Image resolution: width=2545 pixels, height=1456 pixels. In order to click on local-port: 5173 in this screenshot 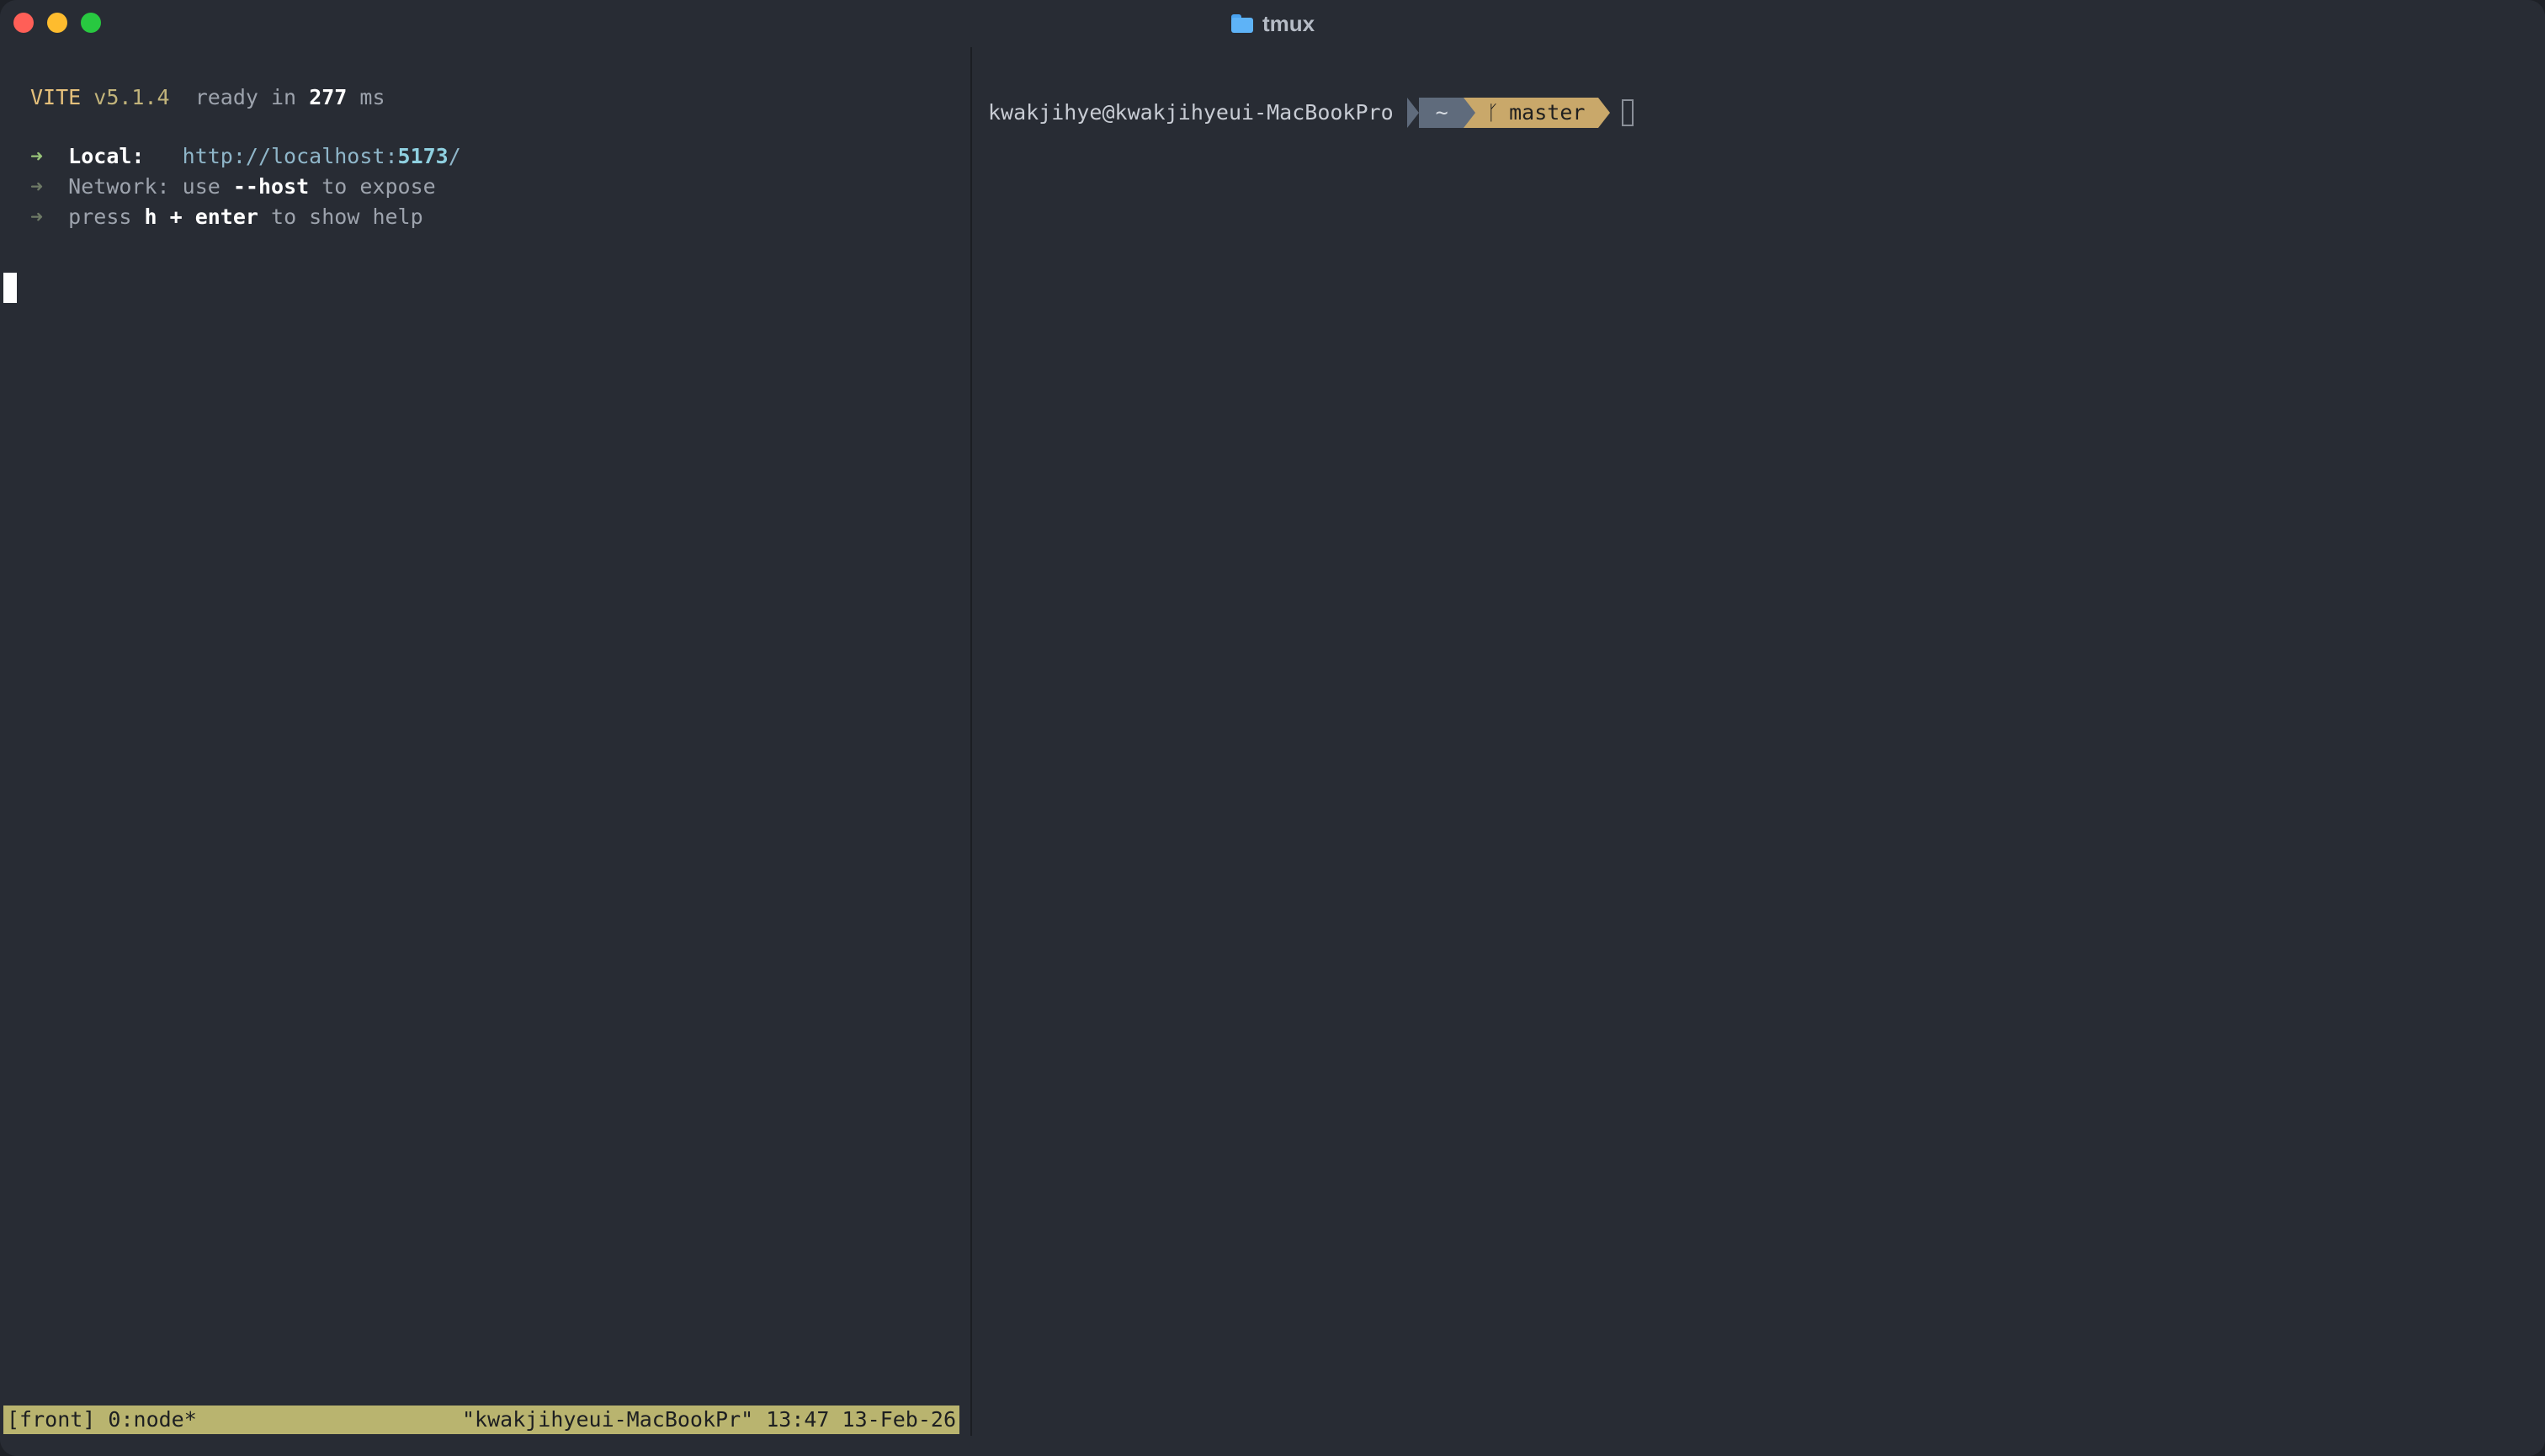, I will do `click(423, 156)`.